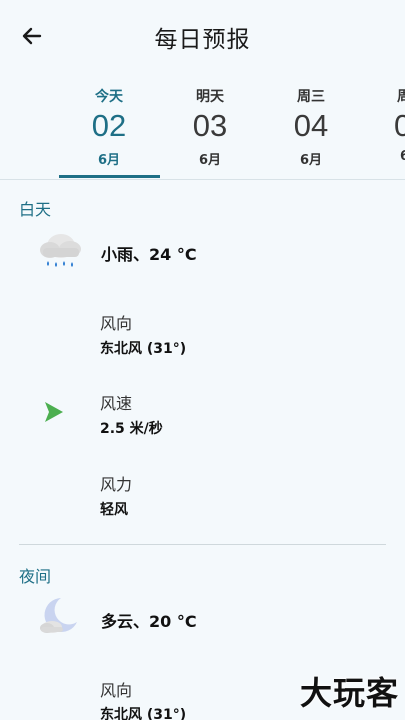 The height and width of the screenshot is (720, 405). Describe the element at coordinates (402, 156) in the screenshot. I see `tab-day-month: 6` at that location.